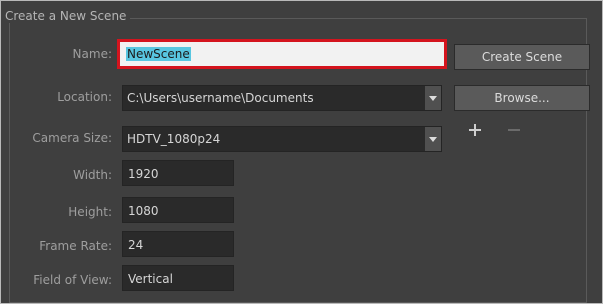  Describe the element at coordinates (84, 97) in the screenshot. I see `location-label: Location:` at that location.